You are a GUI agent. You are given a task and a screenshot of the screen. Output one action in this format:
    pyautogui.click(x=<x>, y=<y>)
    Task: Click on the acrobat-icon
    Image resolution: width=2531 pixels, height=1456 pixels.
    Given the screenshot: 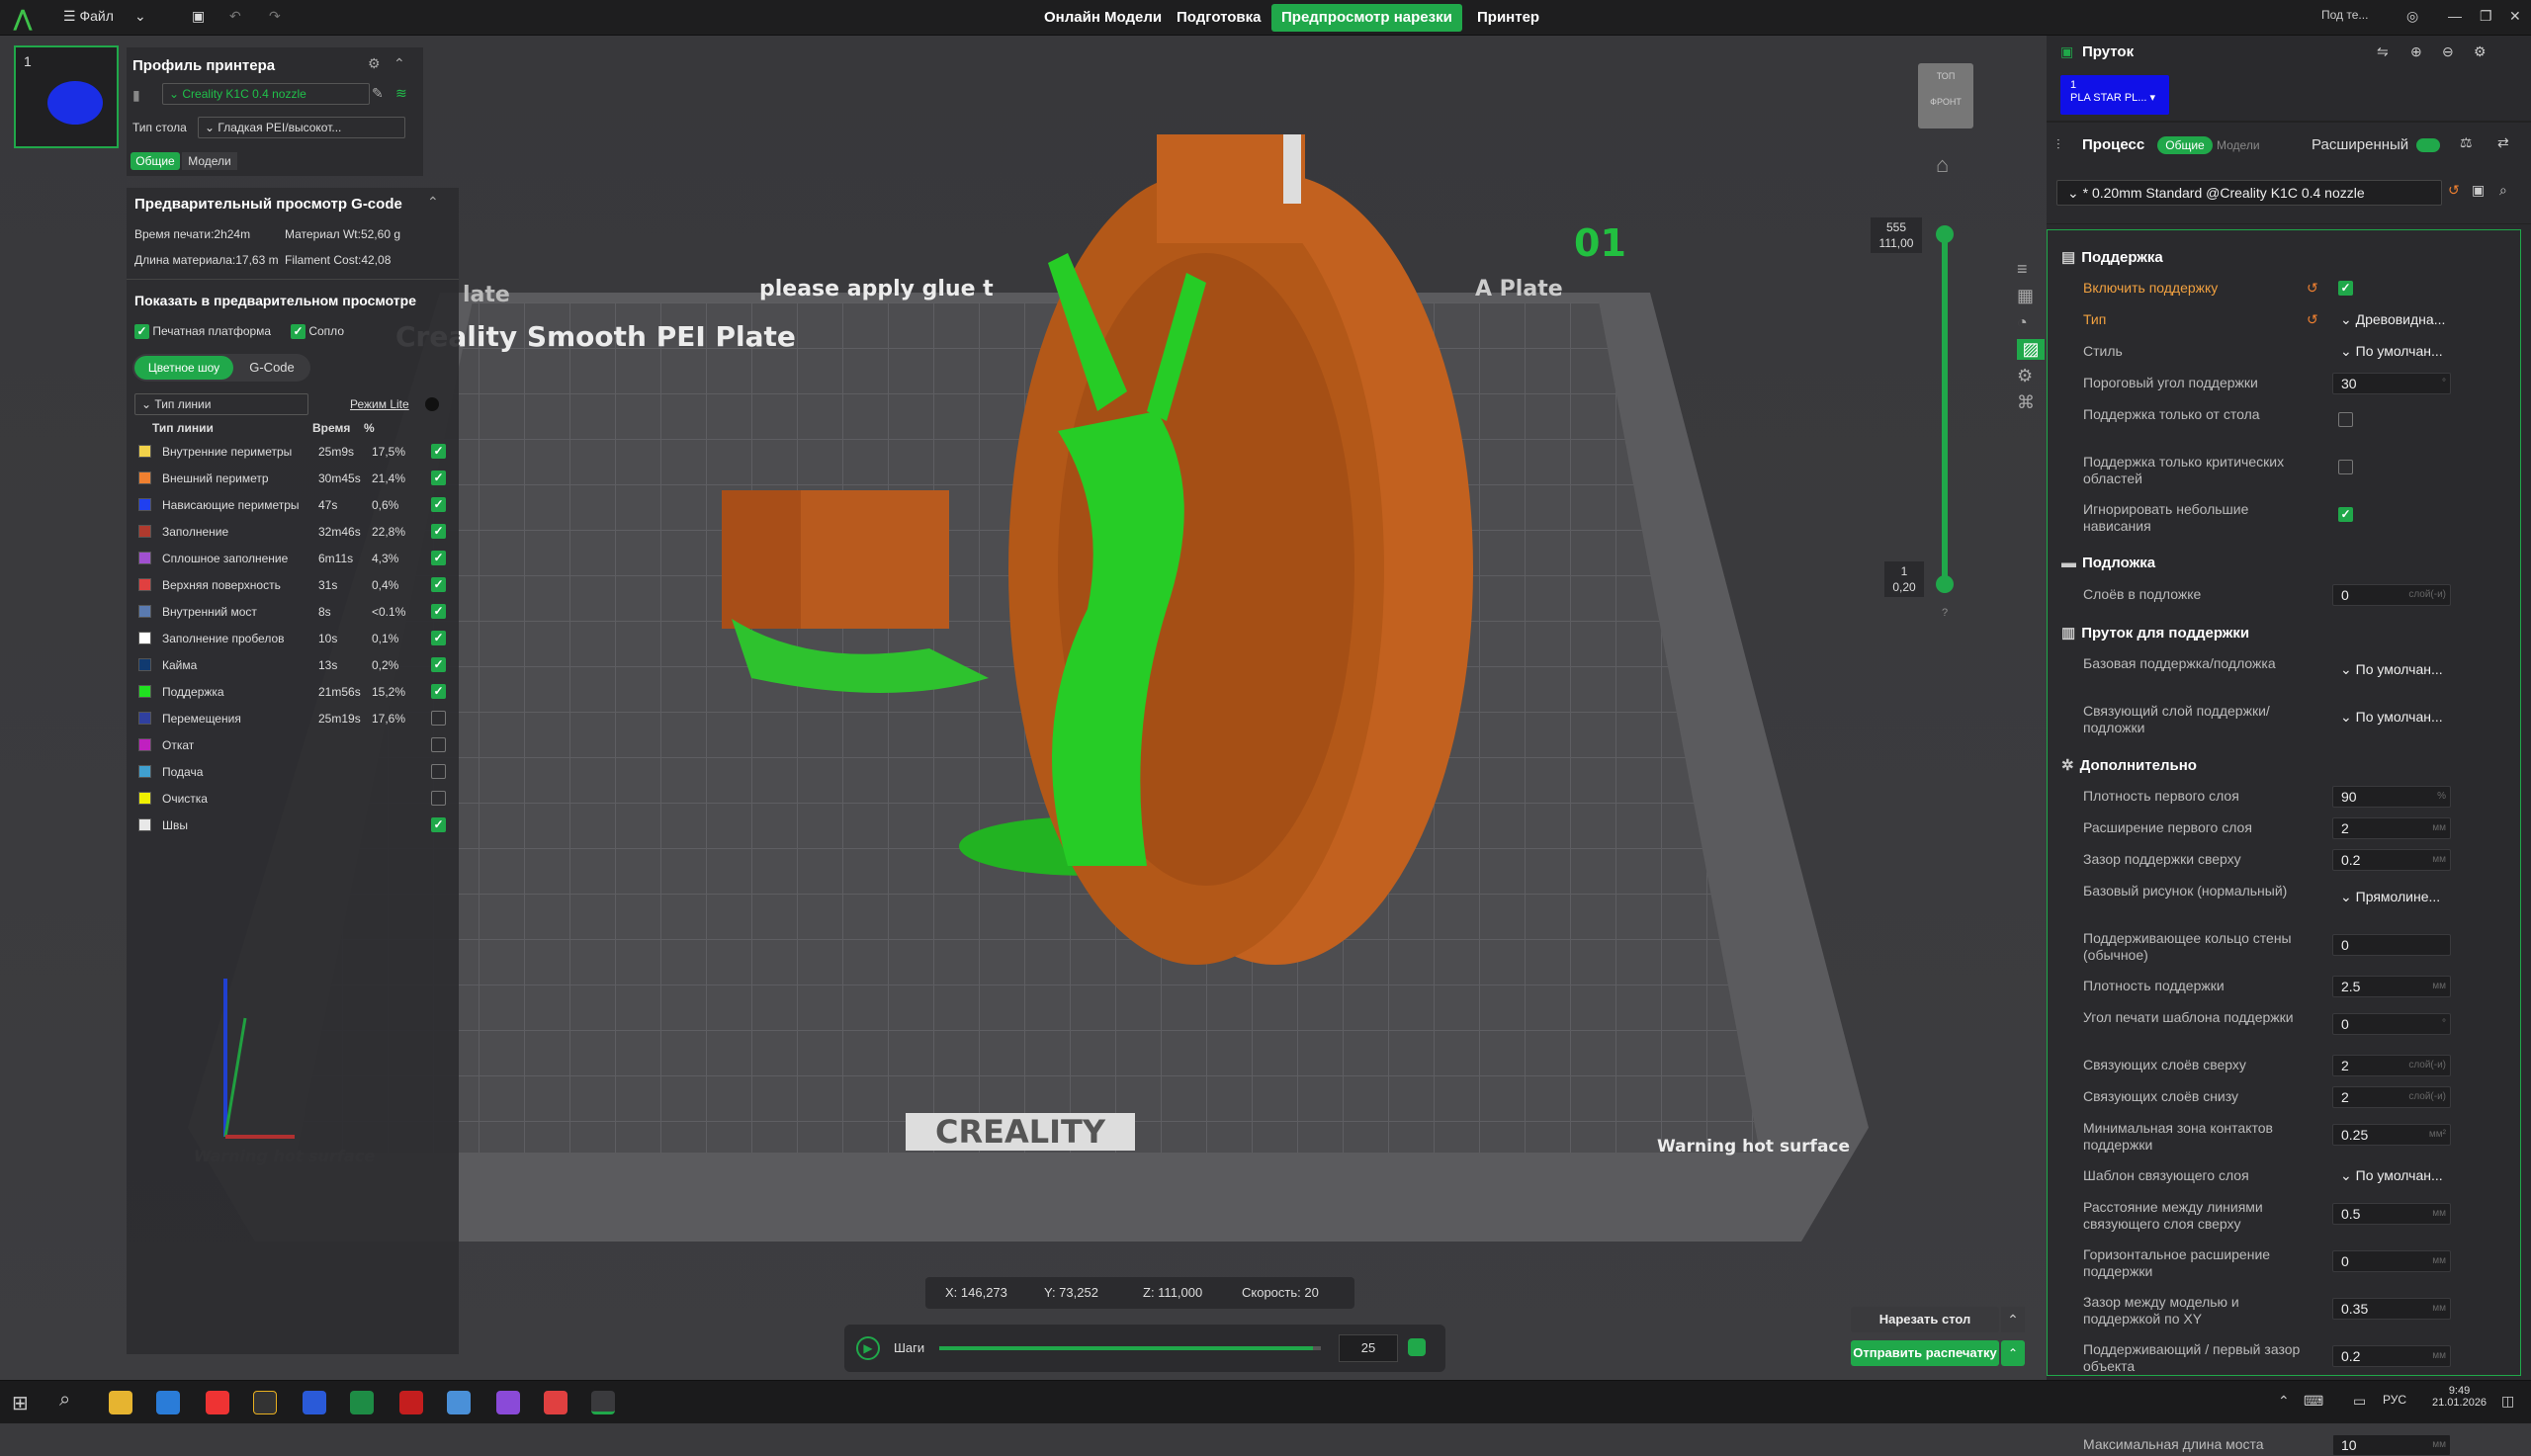 What is the action you would take?
    pyautogui.click(x=411, y=1402)
    